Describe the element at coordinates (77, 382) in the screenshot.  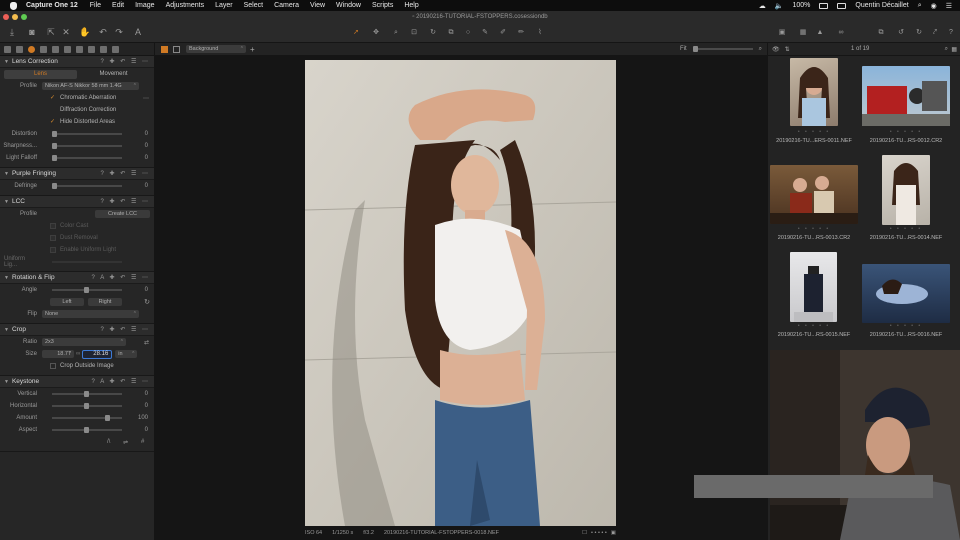
I see `keystone-header: ▼ Keystone ? A ✚ ↶ ☰ ⋯` at that location.